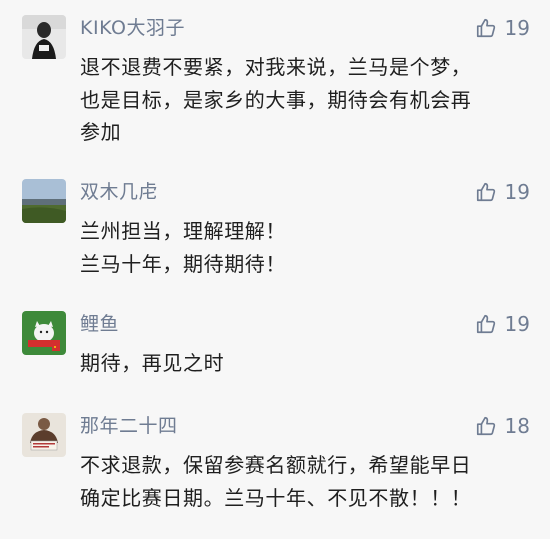 This screenshot has height=539, width=550. What do you see at coordinates (152, 363) in the screenshot?
I see `comment-text: 期待，再见之时` at bounding box center [152, 363].